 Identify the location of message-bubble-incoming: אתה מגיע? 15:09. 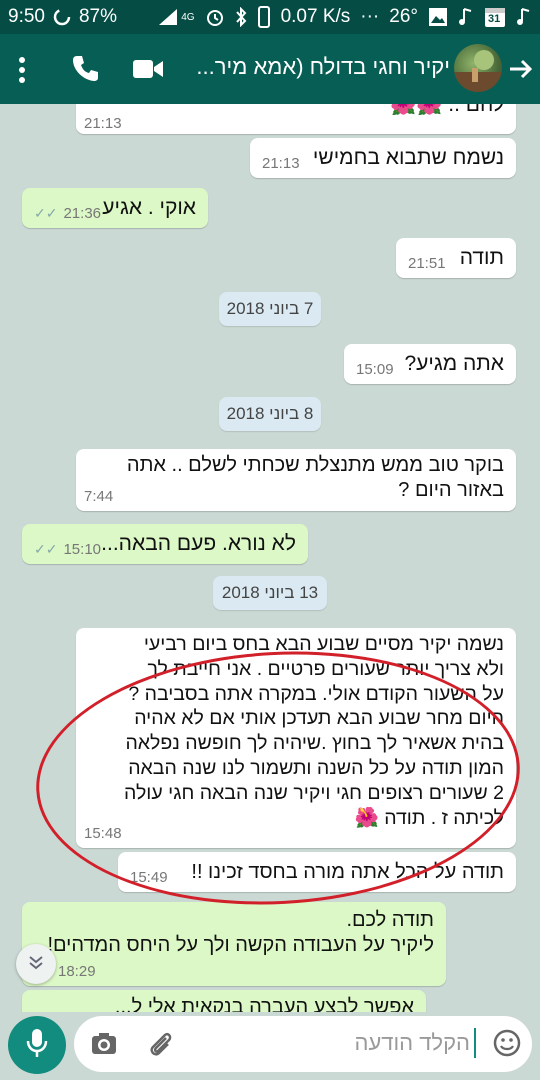
(430, 364).